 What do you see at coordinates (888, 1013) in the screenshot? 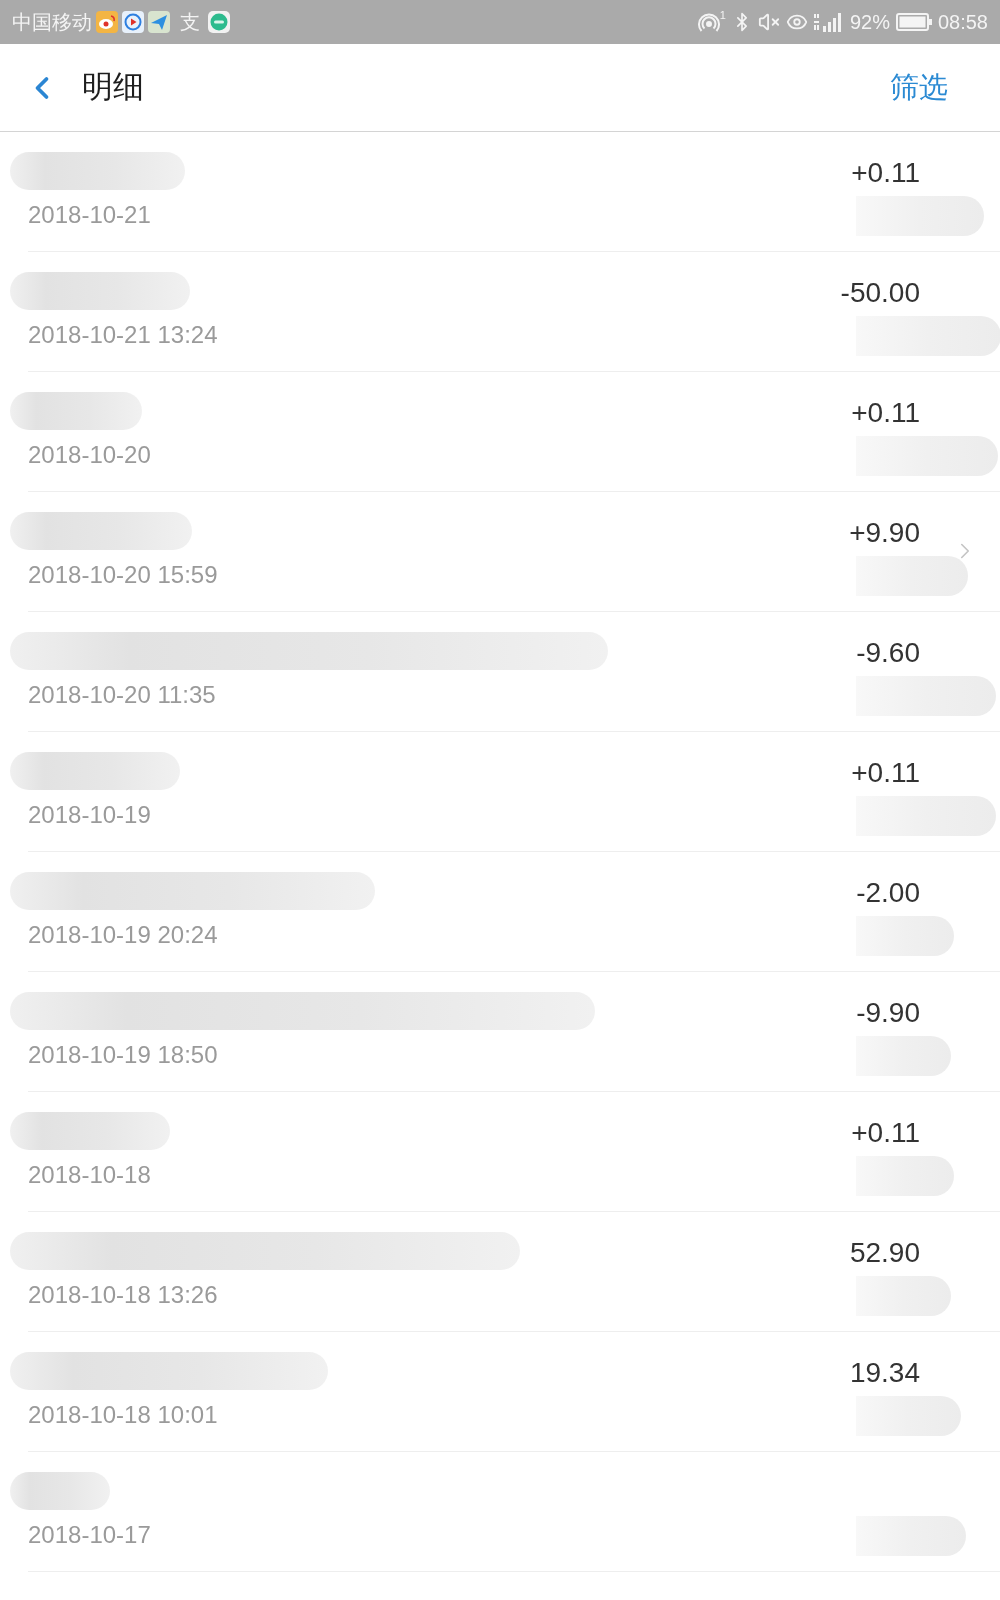
I see `transaction-amount: -9.90` at bounding box center [888, 1013].